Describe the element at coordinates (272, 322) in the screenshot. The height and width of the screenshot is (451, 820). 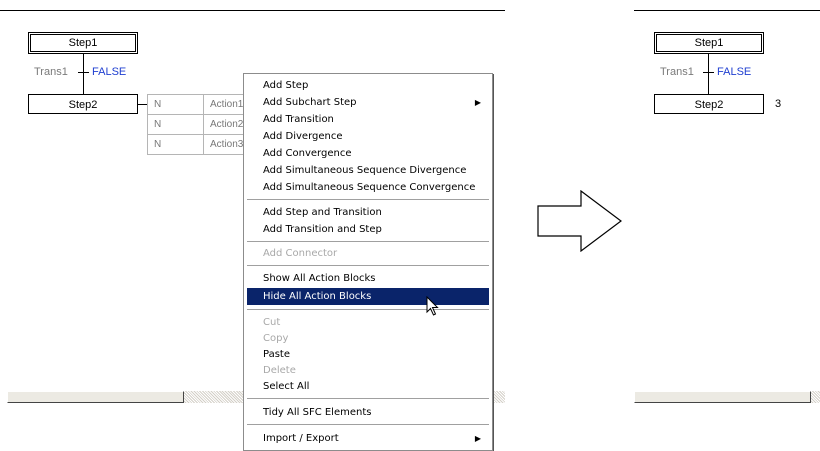
I see `menu-item-label: Cut` at that location.